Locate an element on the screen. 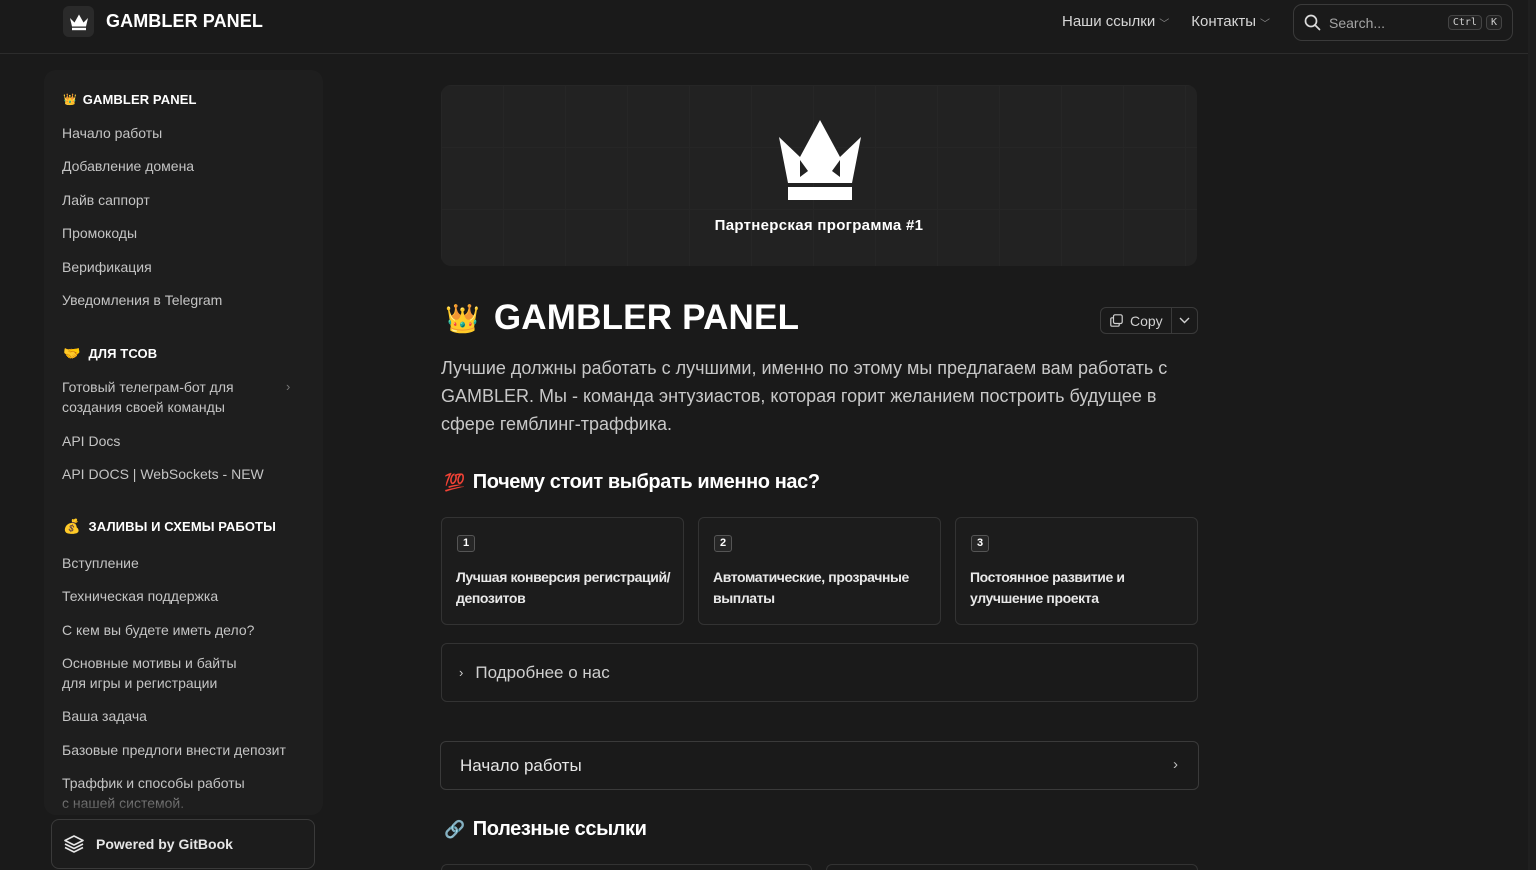 The width and height of the screenshot is (1536, 870). sidebar-item-start: Начало работы is located at coordinates (184, 133).